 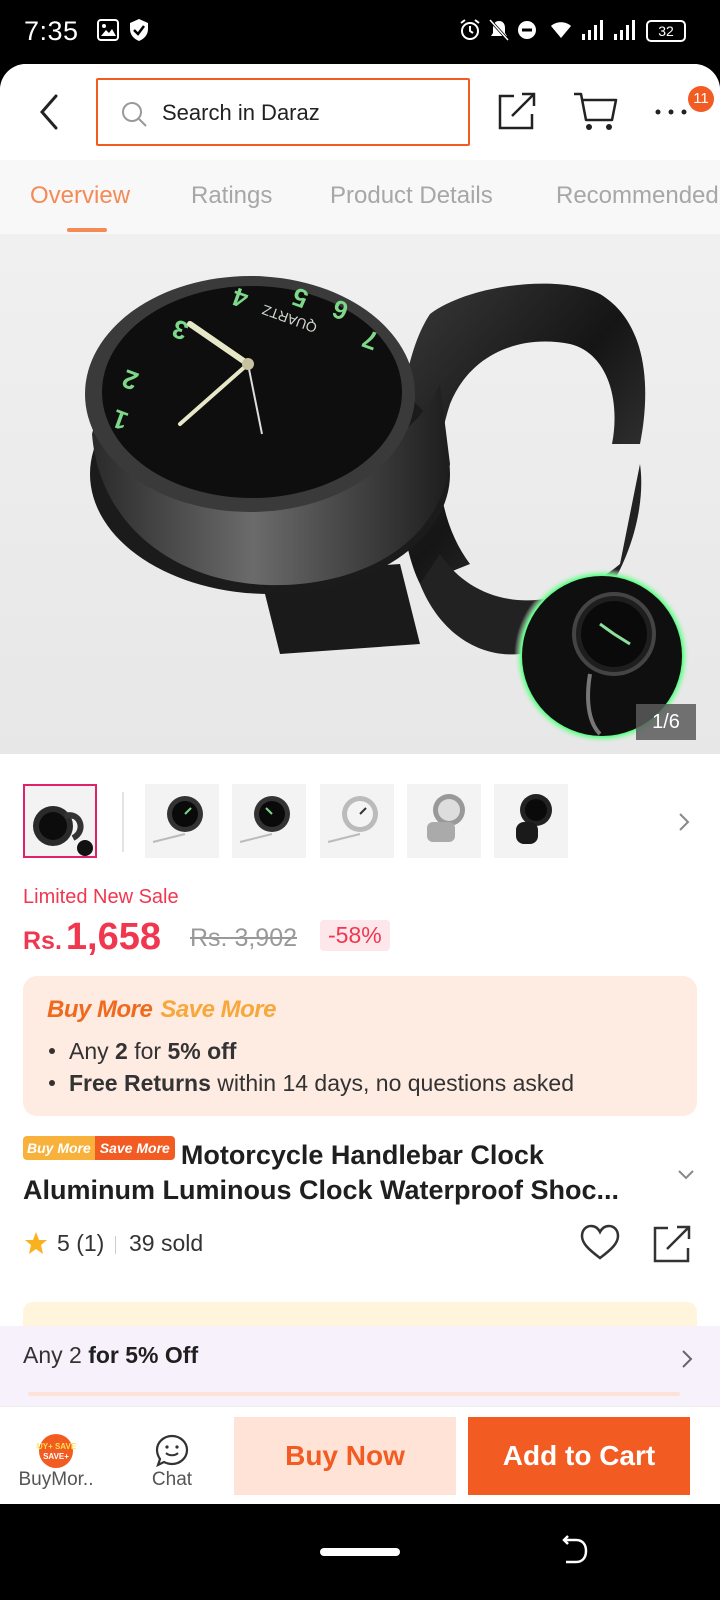 I want to click on back-arrow-icon, so click(x=52, y=112).